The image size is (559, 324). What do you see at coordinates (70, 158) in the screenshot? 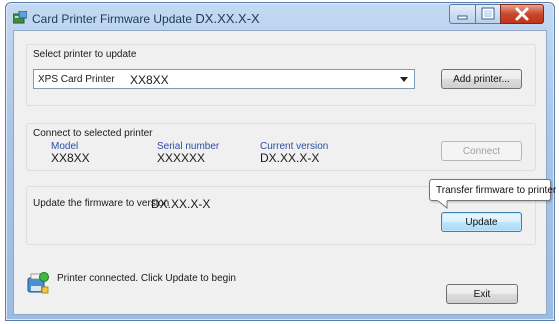
I see `model-value: XX8XX` at bounding box center [70, 158].